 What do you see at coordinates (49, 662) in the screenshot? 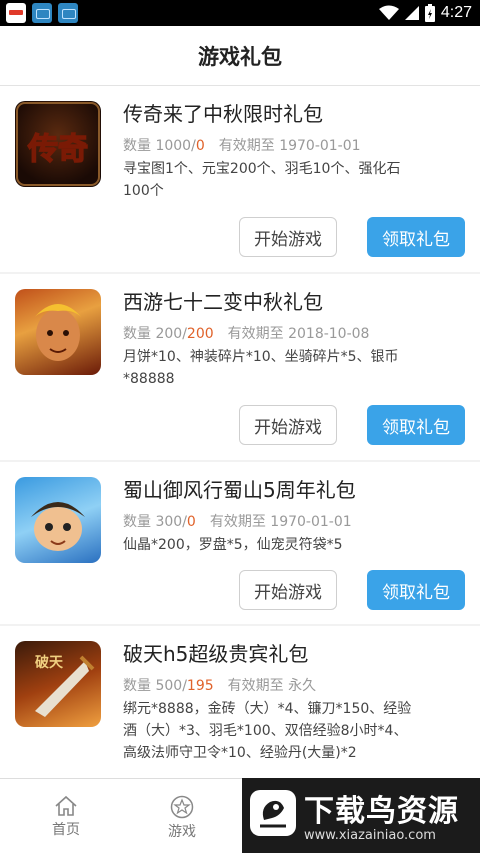
I see `game-logo-text: 破天` at bounding box center [49, 662].